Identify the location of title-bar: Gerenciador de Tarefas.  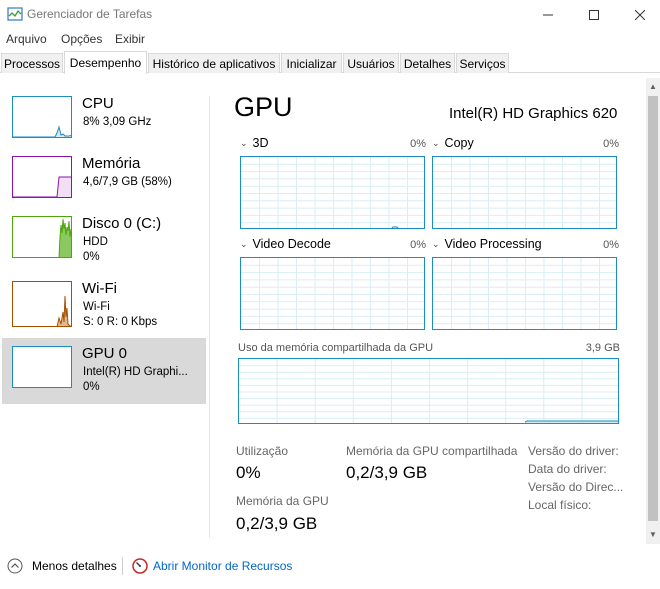
(330, 14).